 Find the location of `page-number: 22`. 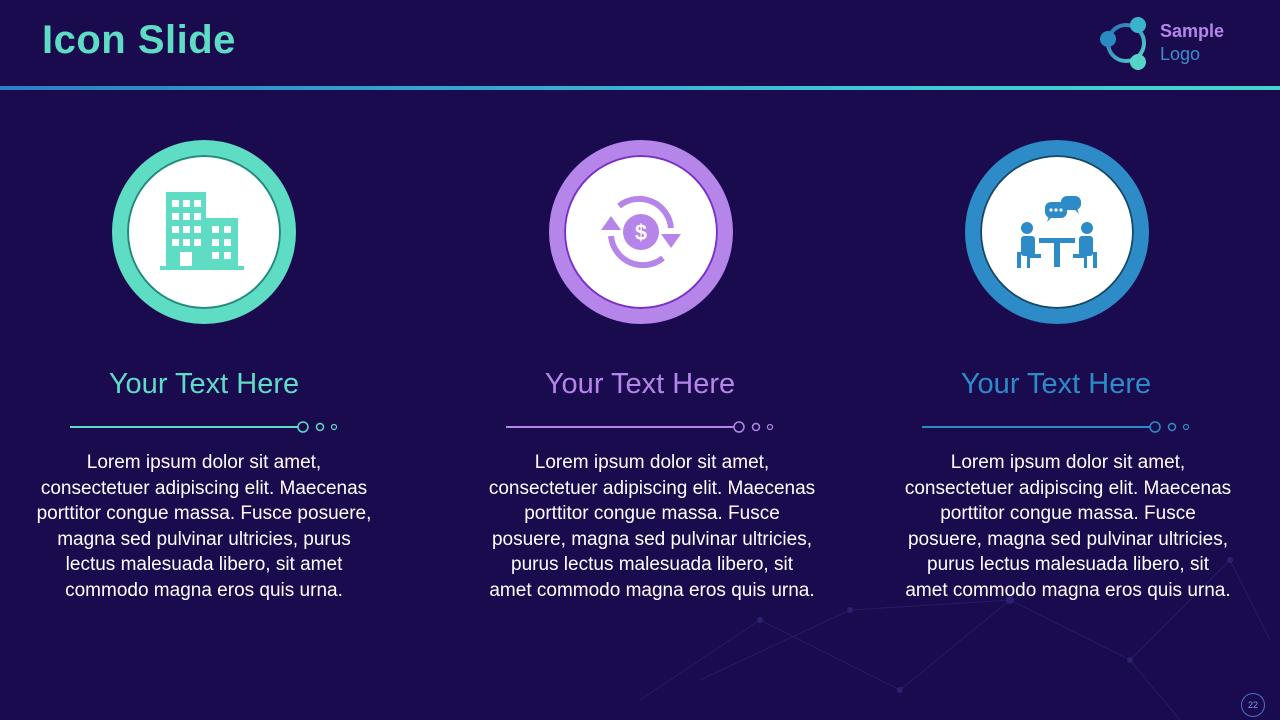

page-number: 22 is located at coordinates (1253, 705).